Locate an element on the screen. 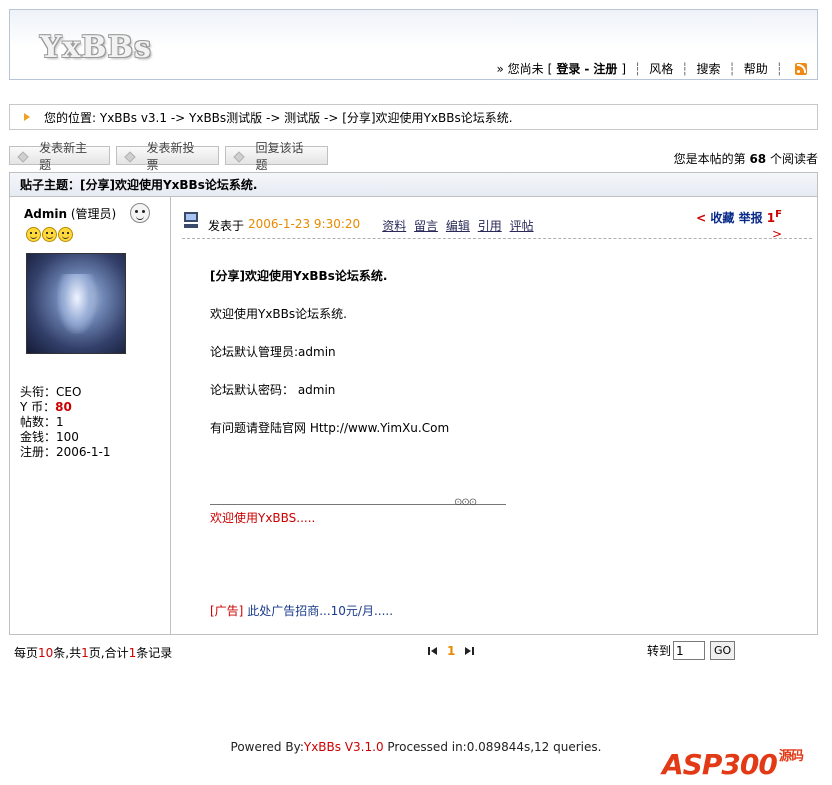  post-line: 论坛默认管理员:admin is located at coordinates (273, 352).